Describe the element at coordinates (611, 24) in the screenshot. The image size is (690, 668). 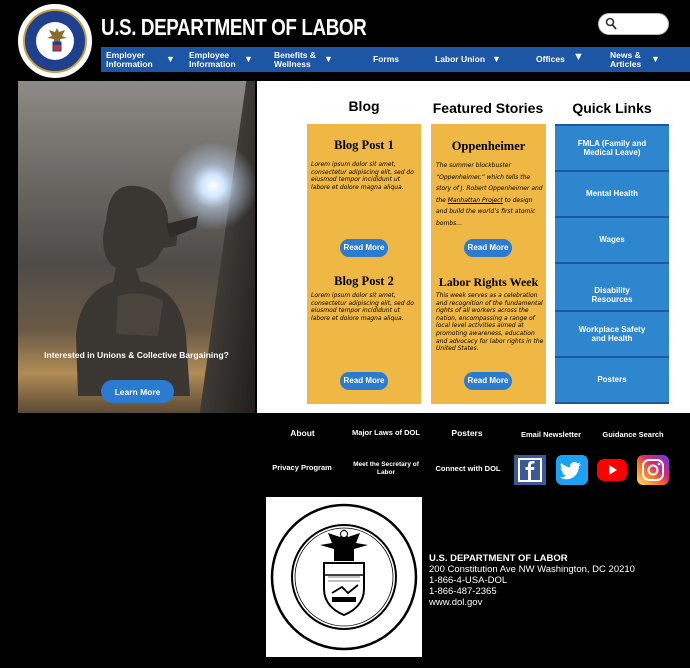
I see `search-icon` at that location.